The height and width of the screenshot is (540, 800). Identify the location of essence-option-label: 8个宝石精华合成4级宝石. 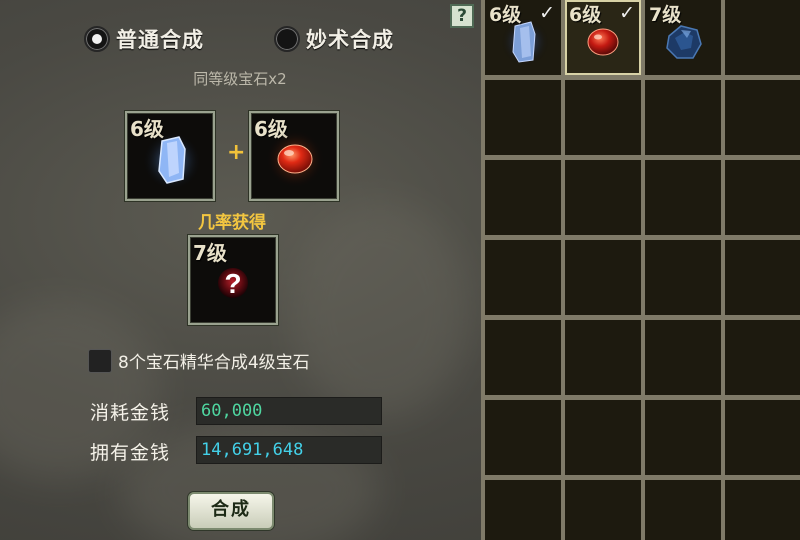
(214, 363).